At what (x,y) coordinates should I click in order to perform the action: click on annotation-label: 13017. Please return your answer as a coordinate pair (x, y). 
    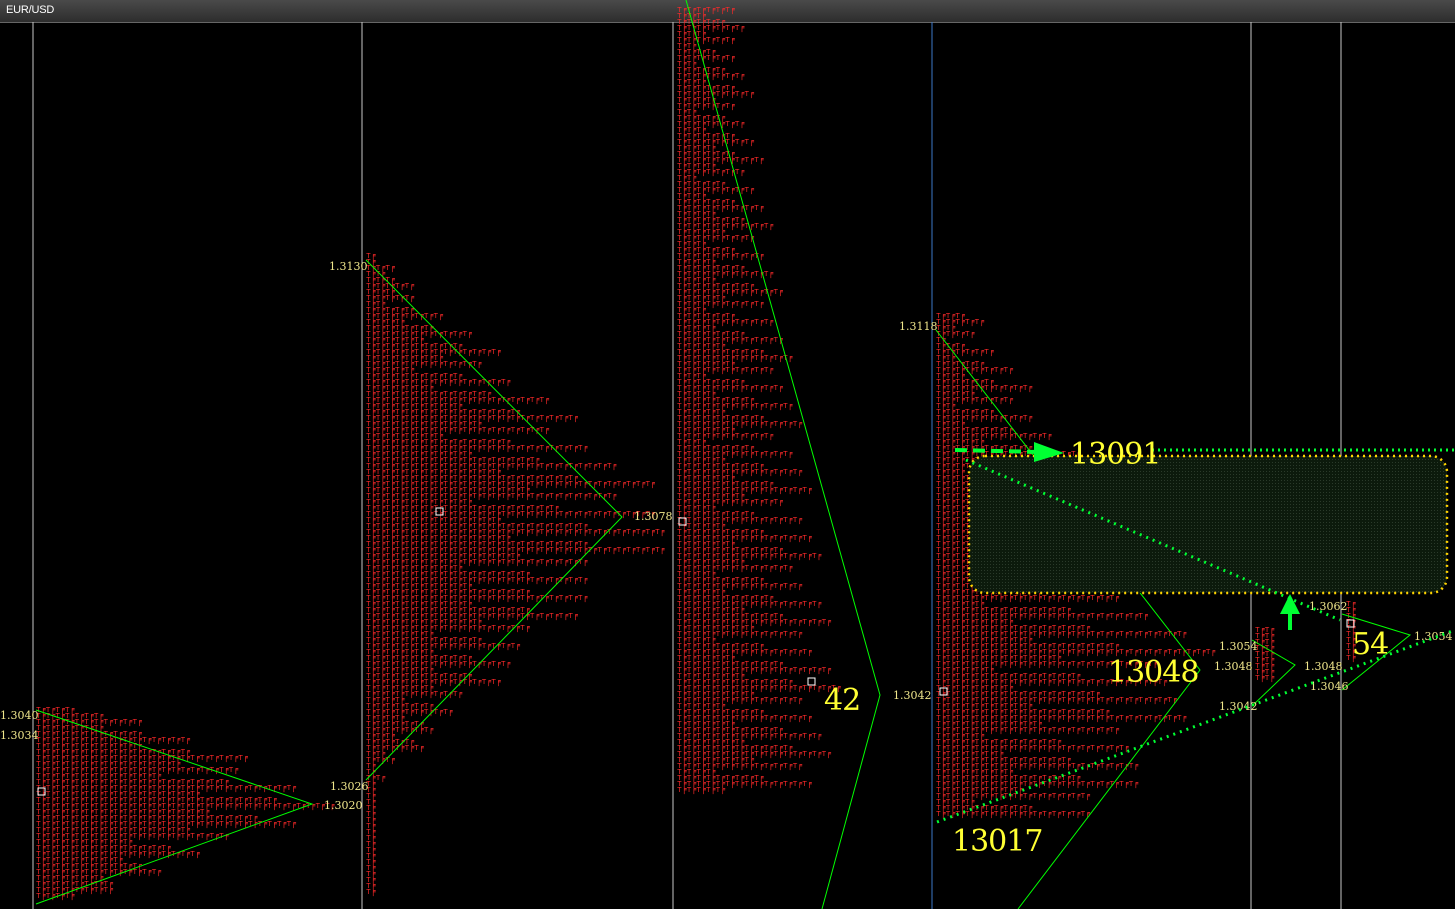
    Looking at the image, I should click on (997, 841).